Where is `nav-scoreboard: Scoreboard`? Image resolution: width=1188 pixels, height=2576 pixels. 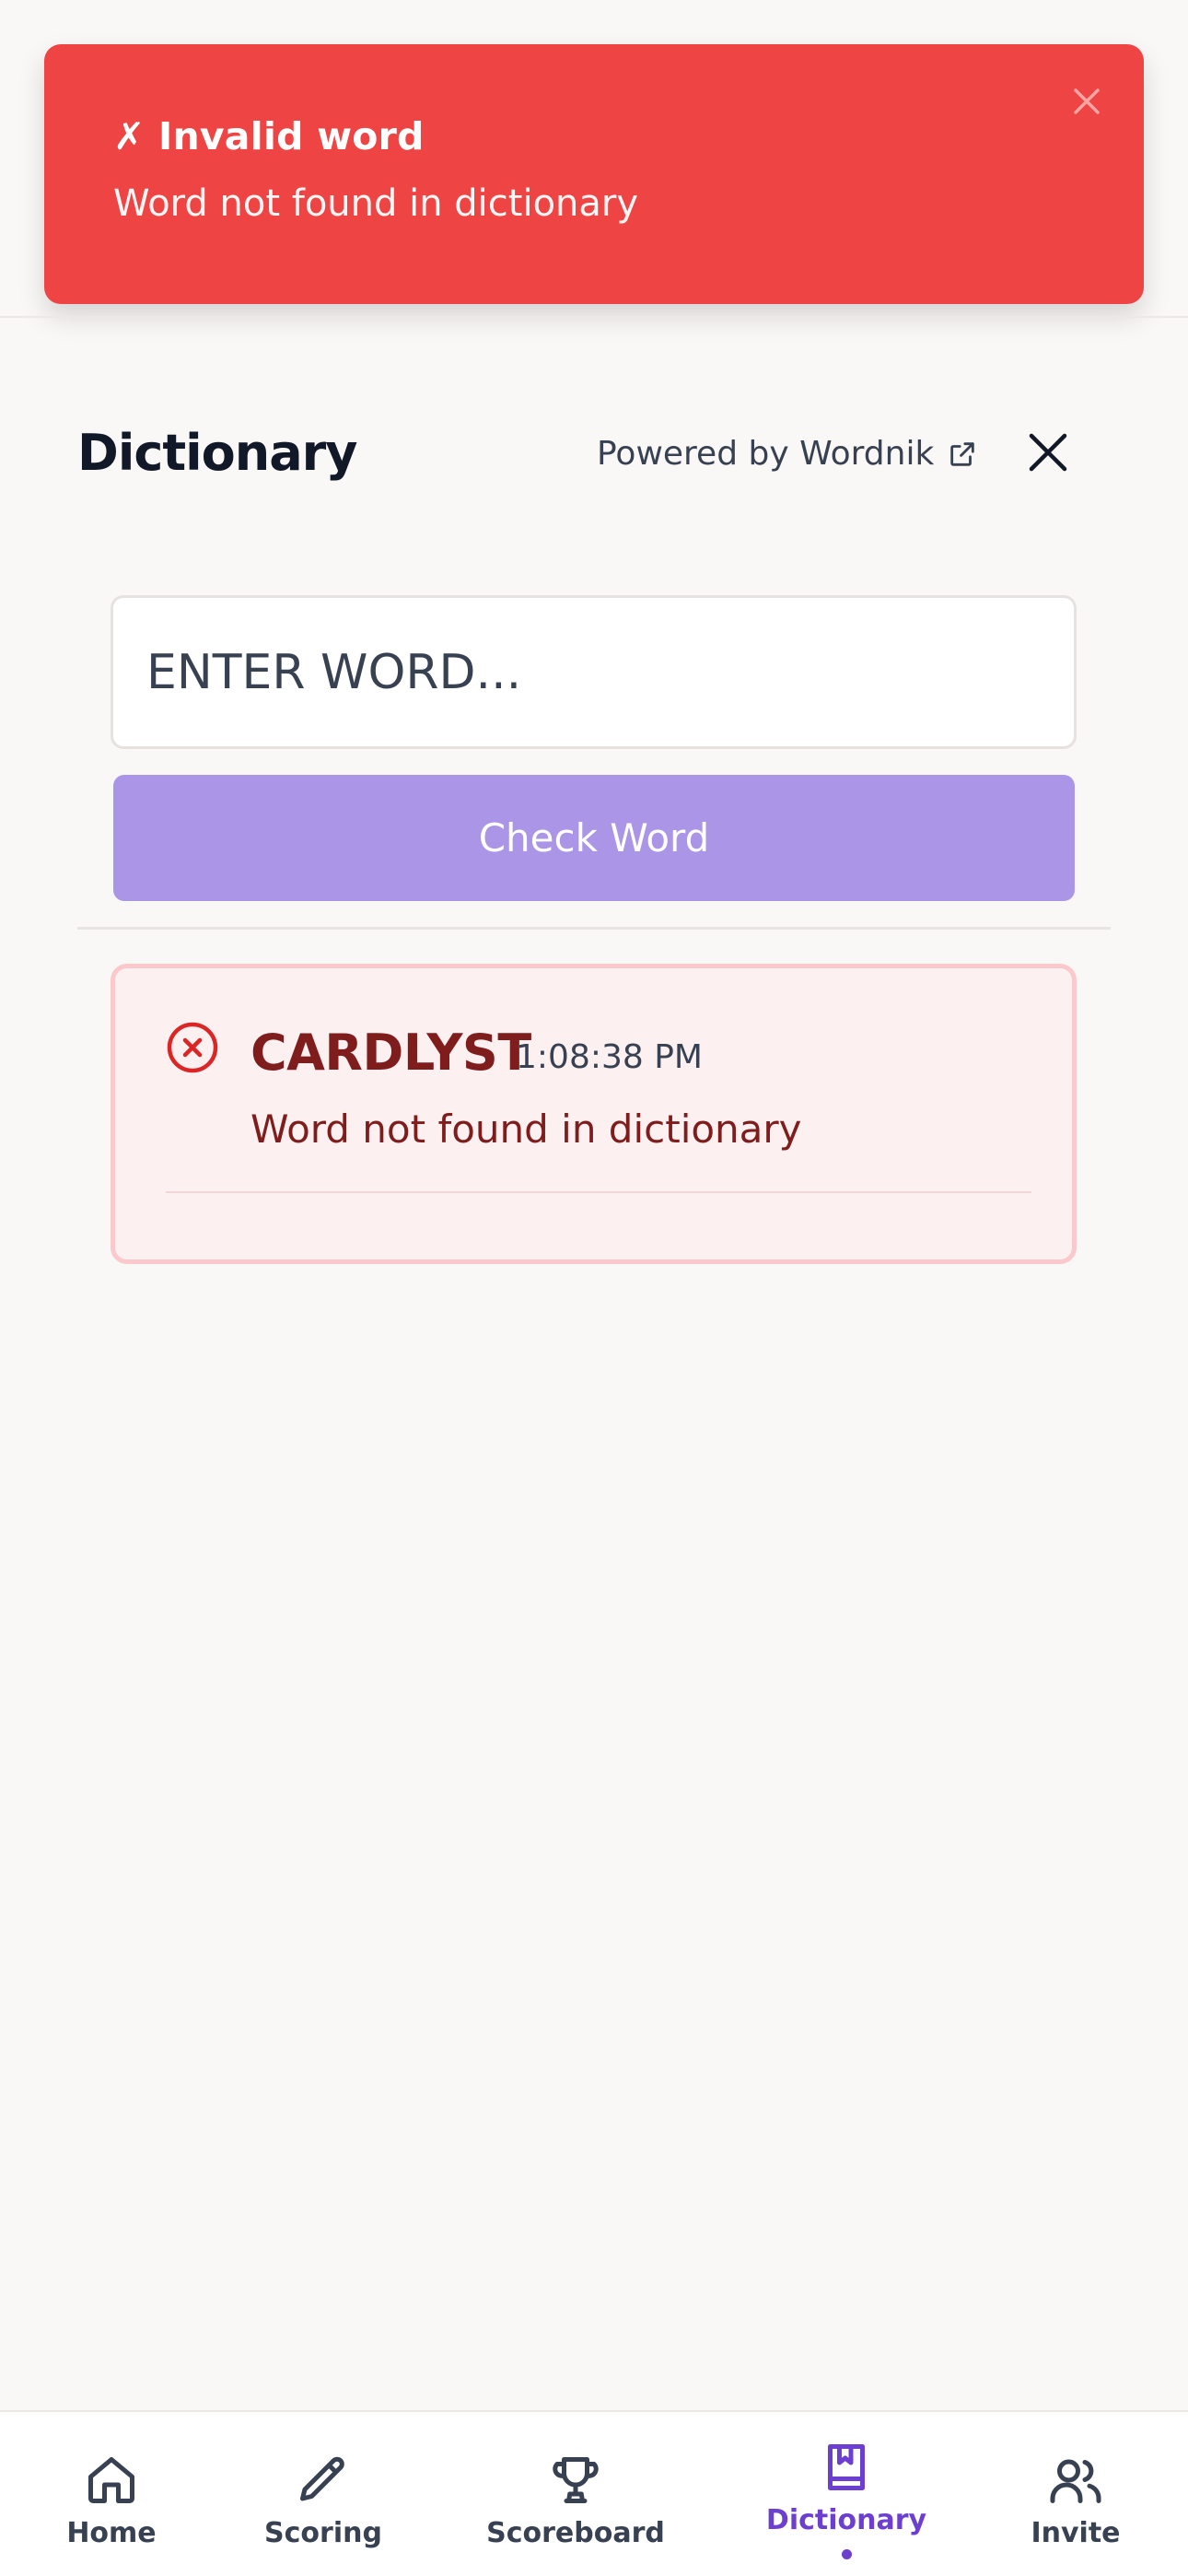 nav-scoreboard: Scoreboard is located at coordinates (575, 2494).